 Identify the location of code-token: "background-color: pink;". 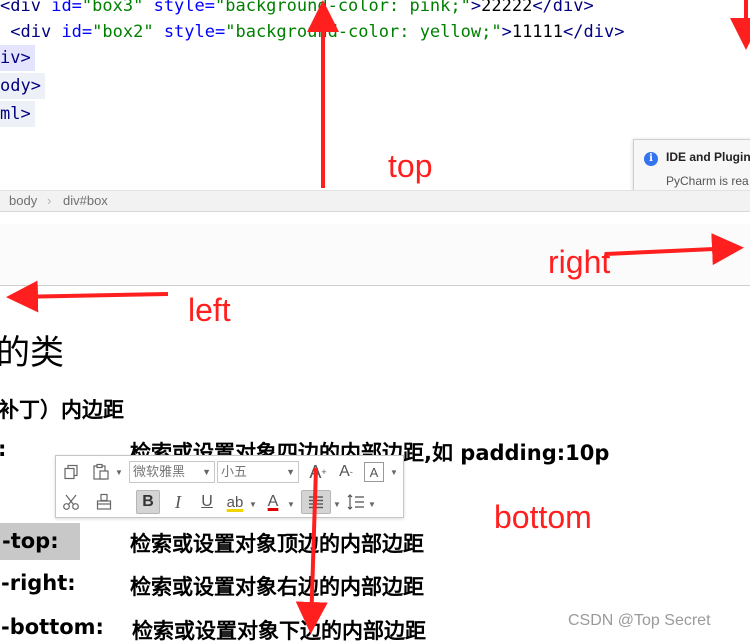
(343, 8).